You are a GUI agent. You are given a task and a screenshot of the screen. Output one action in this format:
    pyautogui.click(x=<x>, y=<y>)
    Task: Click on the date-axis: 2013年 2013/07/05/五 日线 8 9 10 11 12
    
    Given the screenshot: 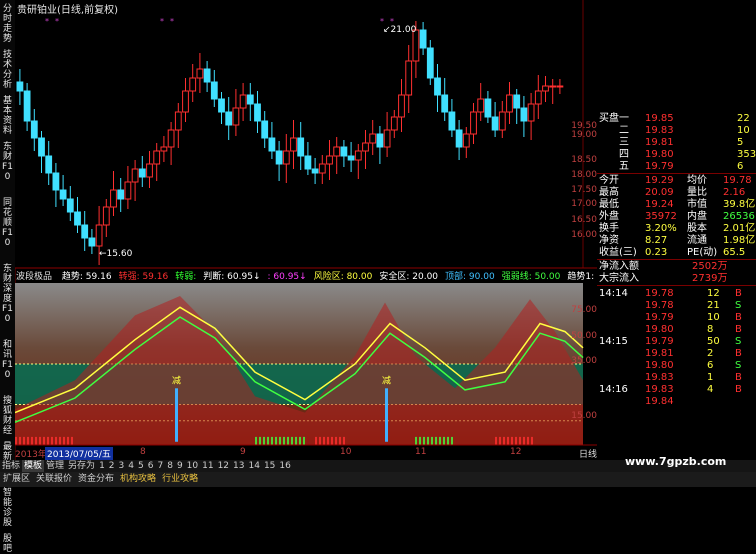 What is the action you would take?
    pyautogui.click(x=306, y=453)
    